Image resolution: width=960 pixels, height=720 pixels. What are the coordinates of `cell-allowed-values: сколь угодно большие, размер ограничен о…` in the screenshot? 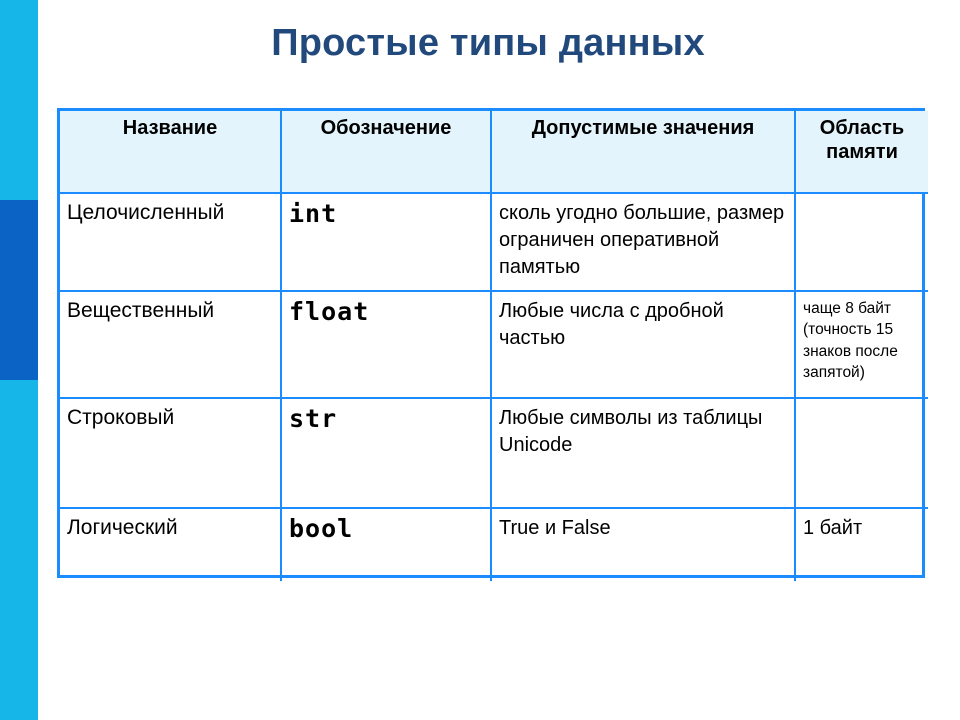 It's located at (643, 242).